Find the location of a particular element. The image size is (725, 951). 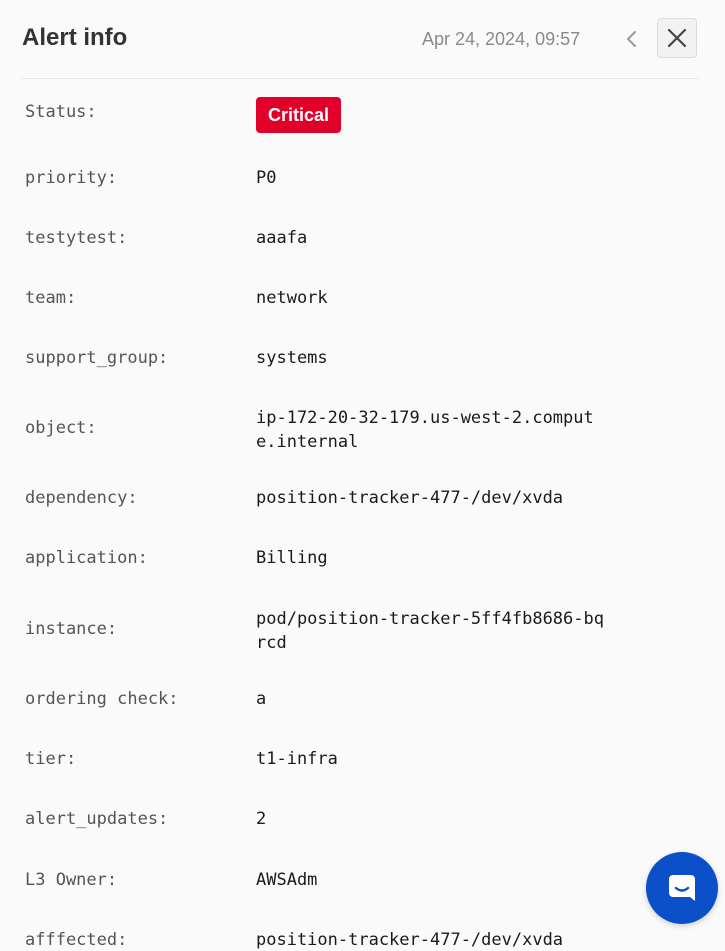

field-label-afffected: afffected: is located at coordinates (76, 940).